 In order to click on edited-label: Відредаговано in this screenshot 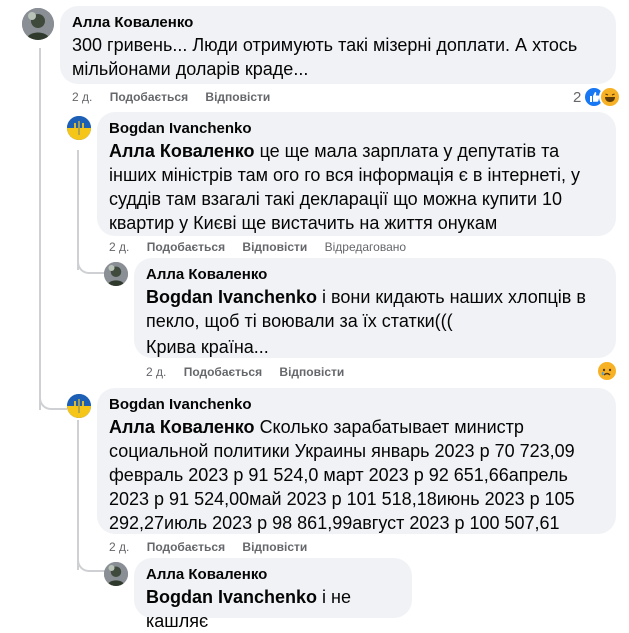, I will do `click(365, 247)`.